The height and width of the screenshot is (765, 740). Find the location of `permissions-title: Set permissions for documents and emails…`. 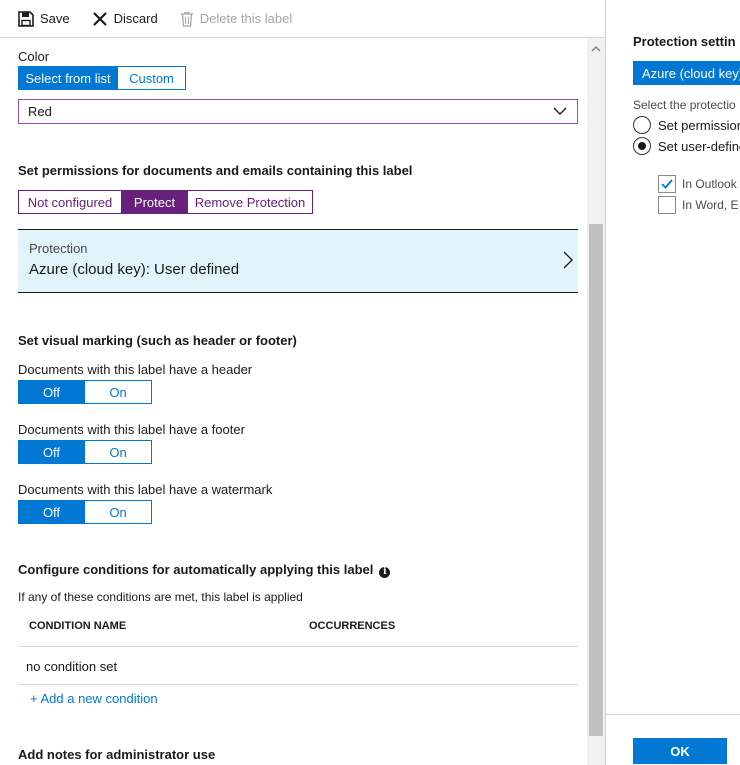

permissions-title: Set permissions for documents and emails… is located at coordinates (215, 170).